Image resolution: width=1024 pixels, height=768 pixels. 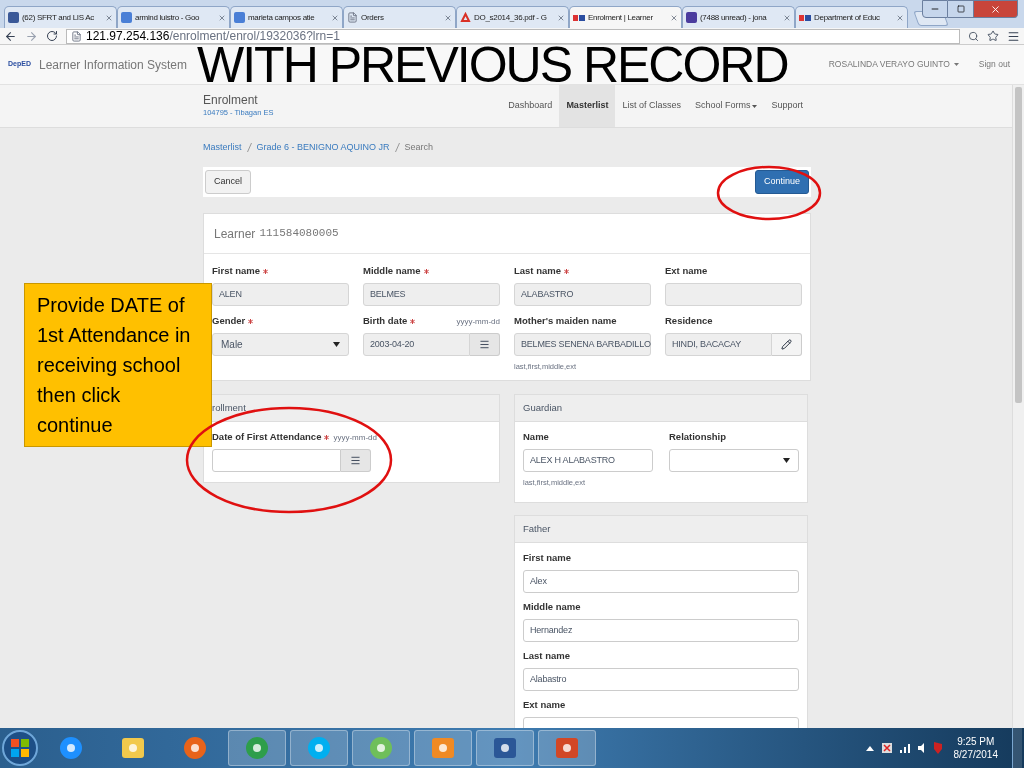 What do you see at coordinates (10, 36) in the screenshot?
I see `back-icon` at bounding box center [10, 36].